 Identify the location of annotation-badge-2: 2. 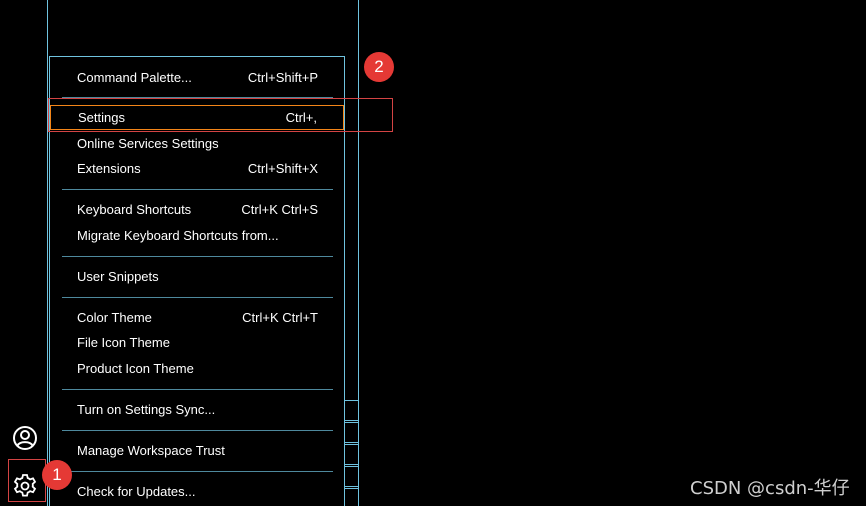
(379, 67).